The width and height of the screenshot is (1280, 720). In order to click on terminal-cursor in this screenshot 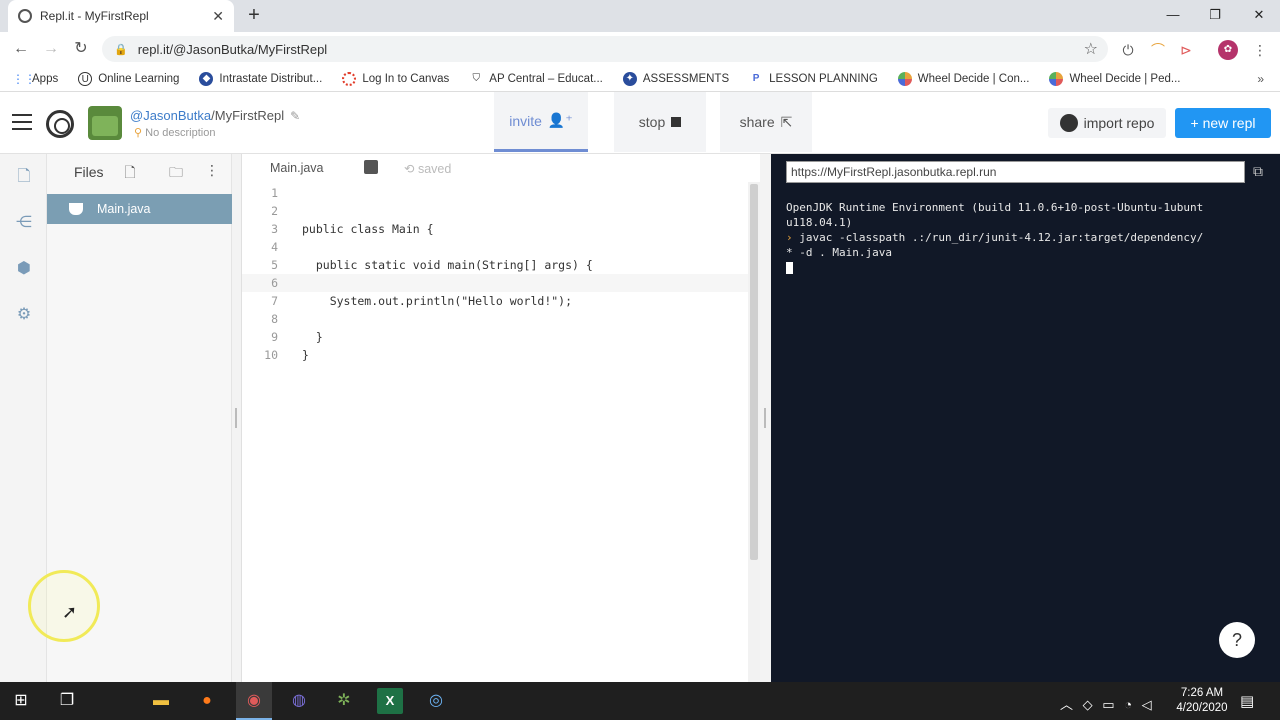, I will do `click(789, 268)`.